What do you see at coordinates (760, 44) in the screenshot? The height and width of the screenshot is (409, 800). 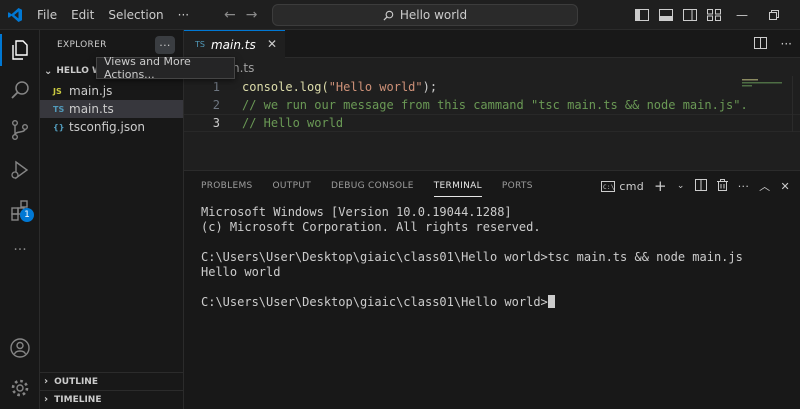 I see `split-editor-icon` at bounding box center [760, 44].